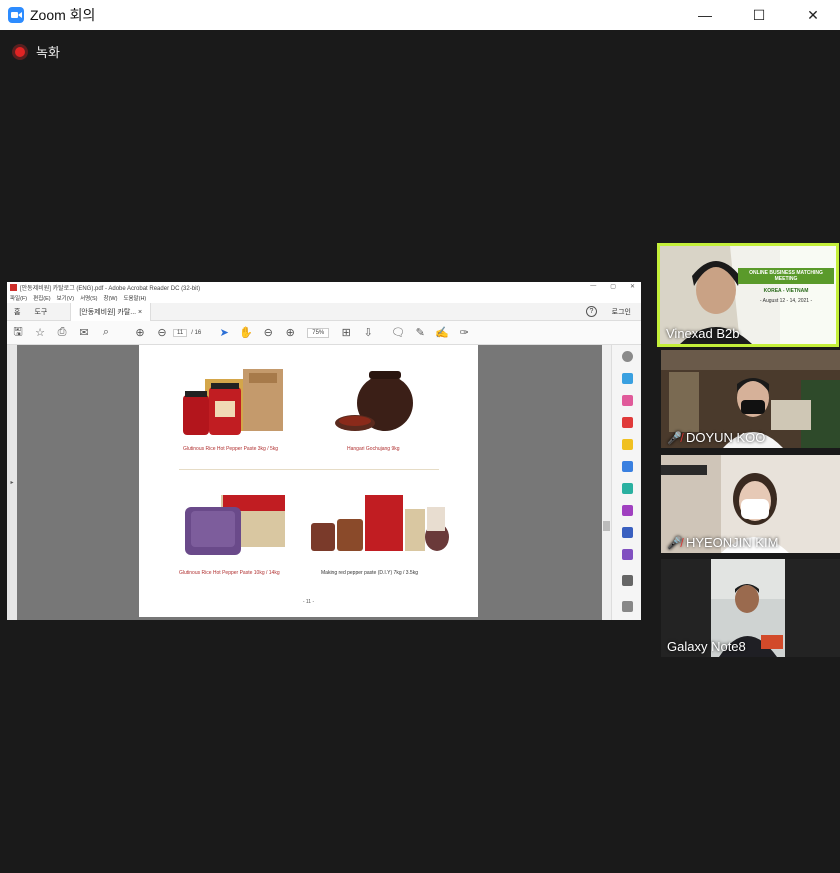 Image resolution: width=840 pixels, height=873 pixels. Describe the element at coordinates (627, 444) in the screenshot. I see `comment-tool-icon` at that location.